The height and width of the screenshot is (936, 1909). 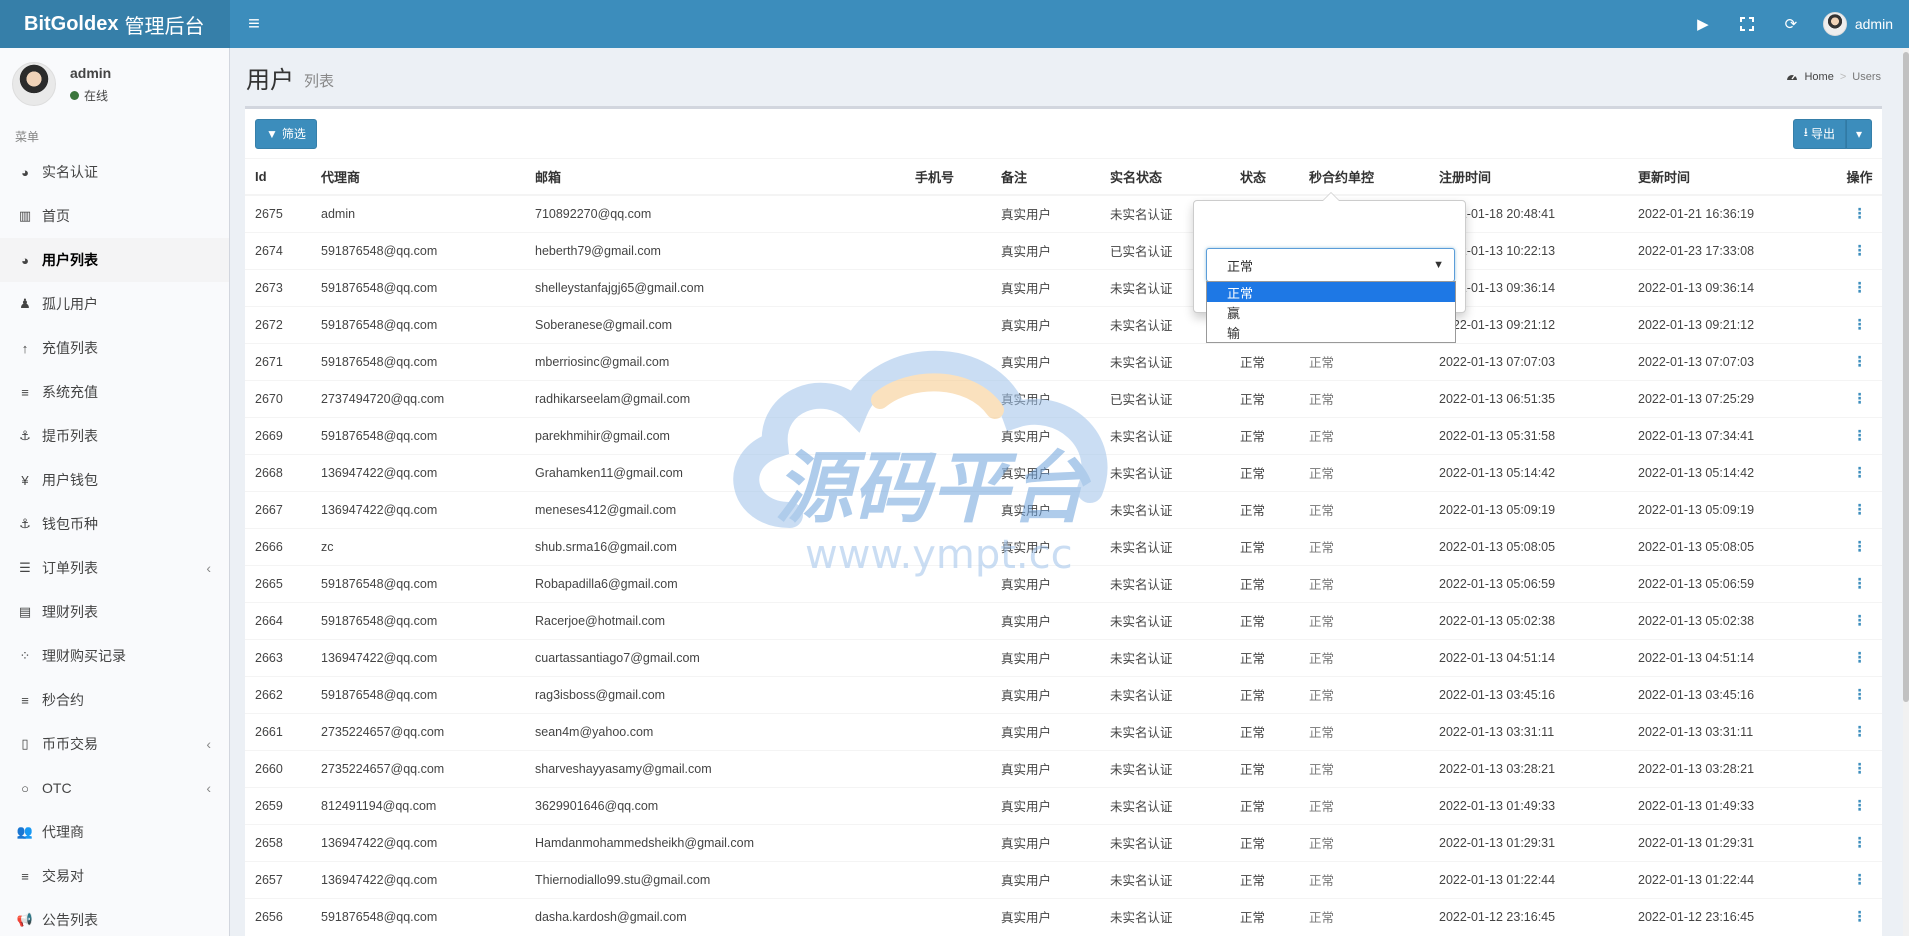 I want to click on bullhorn-icon: 📢, so click(x=25, y=919).